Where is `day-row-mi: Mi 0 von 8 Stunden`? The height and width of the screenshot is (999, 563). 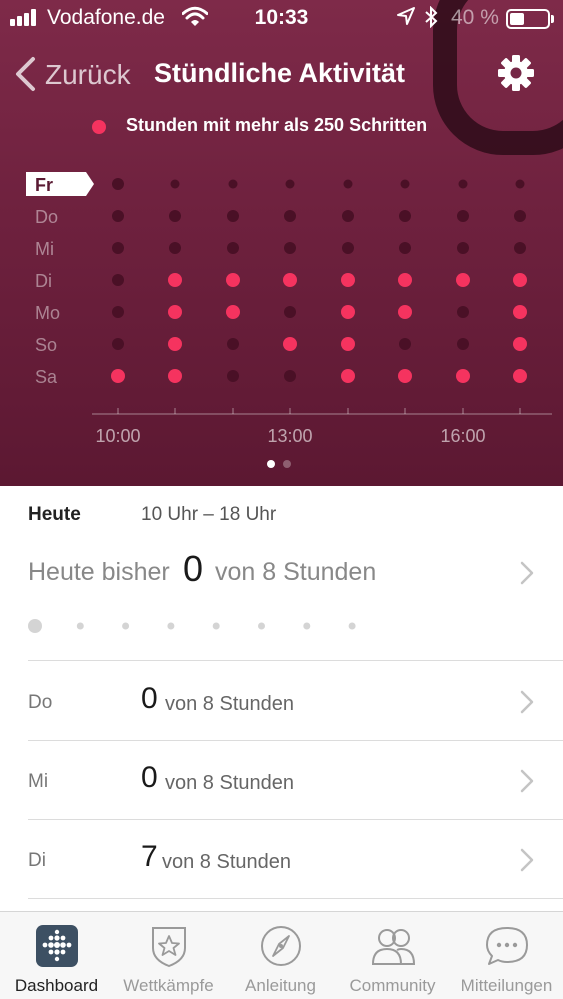
day-row-mi: Mi 0 von 8 Stunden is located at coordinates (295, 780).